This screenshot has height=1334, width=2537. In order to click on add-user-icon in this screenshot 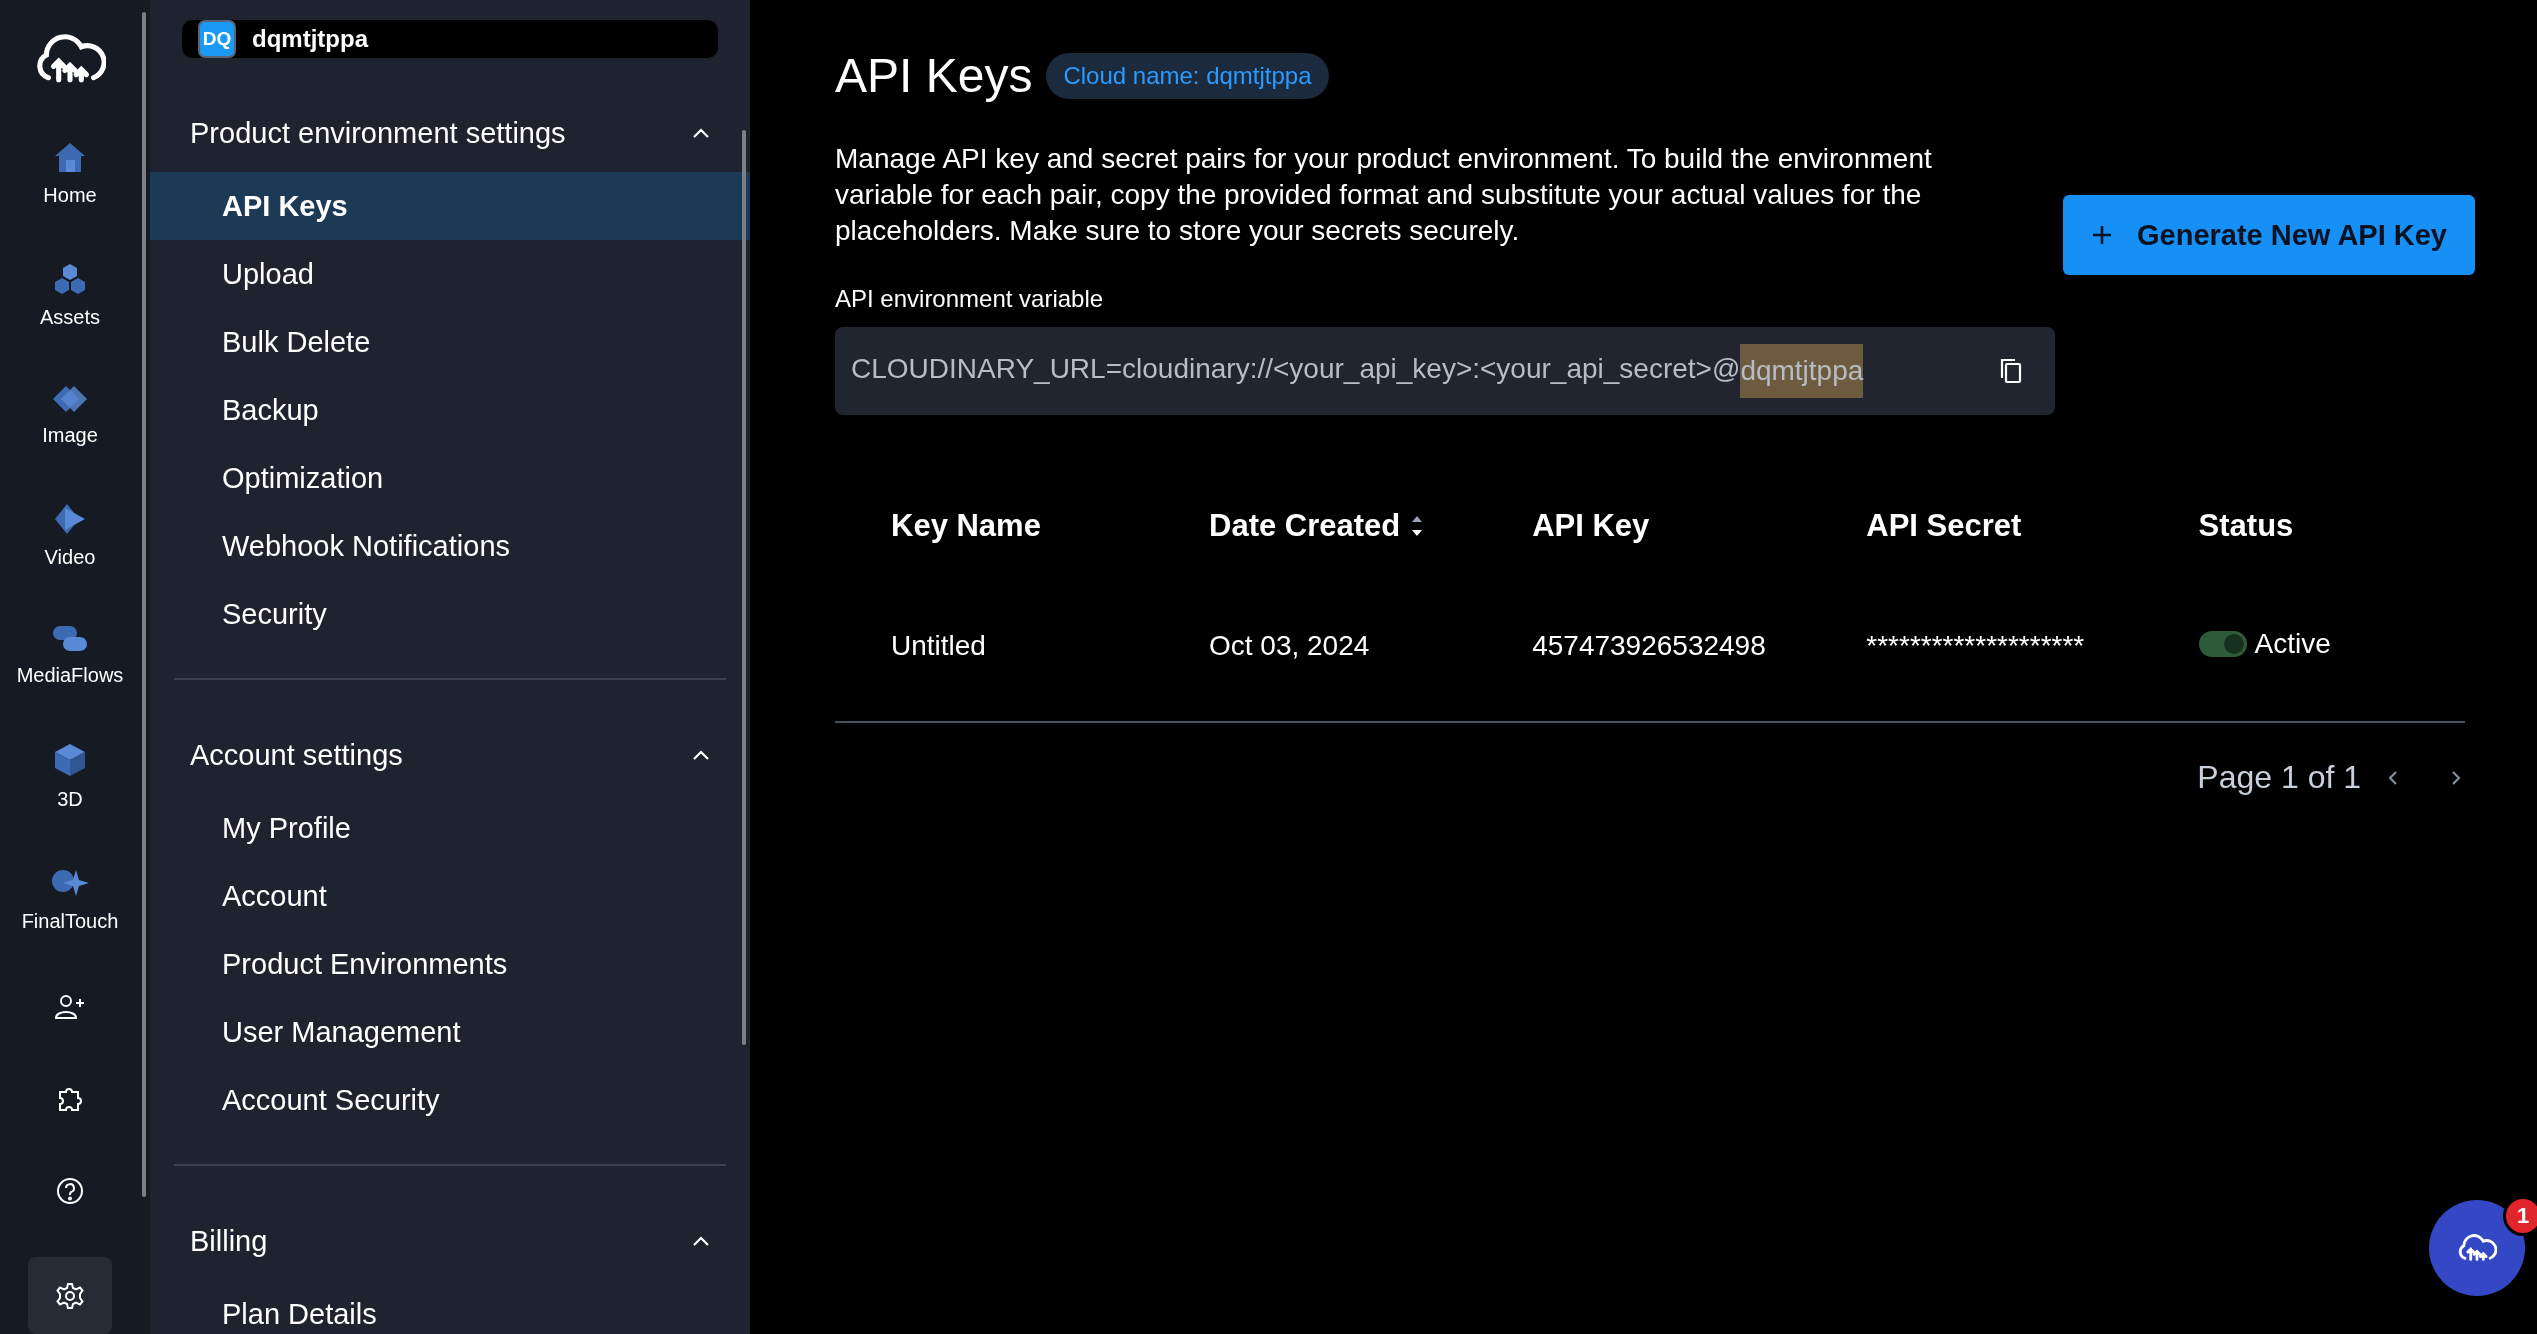, I will do `click(70, 1006)`.